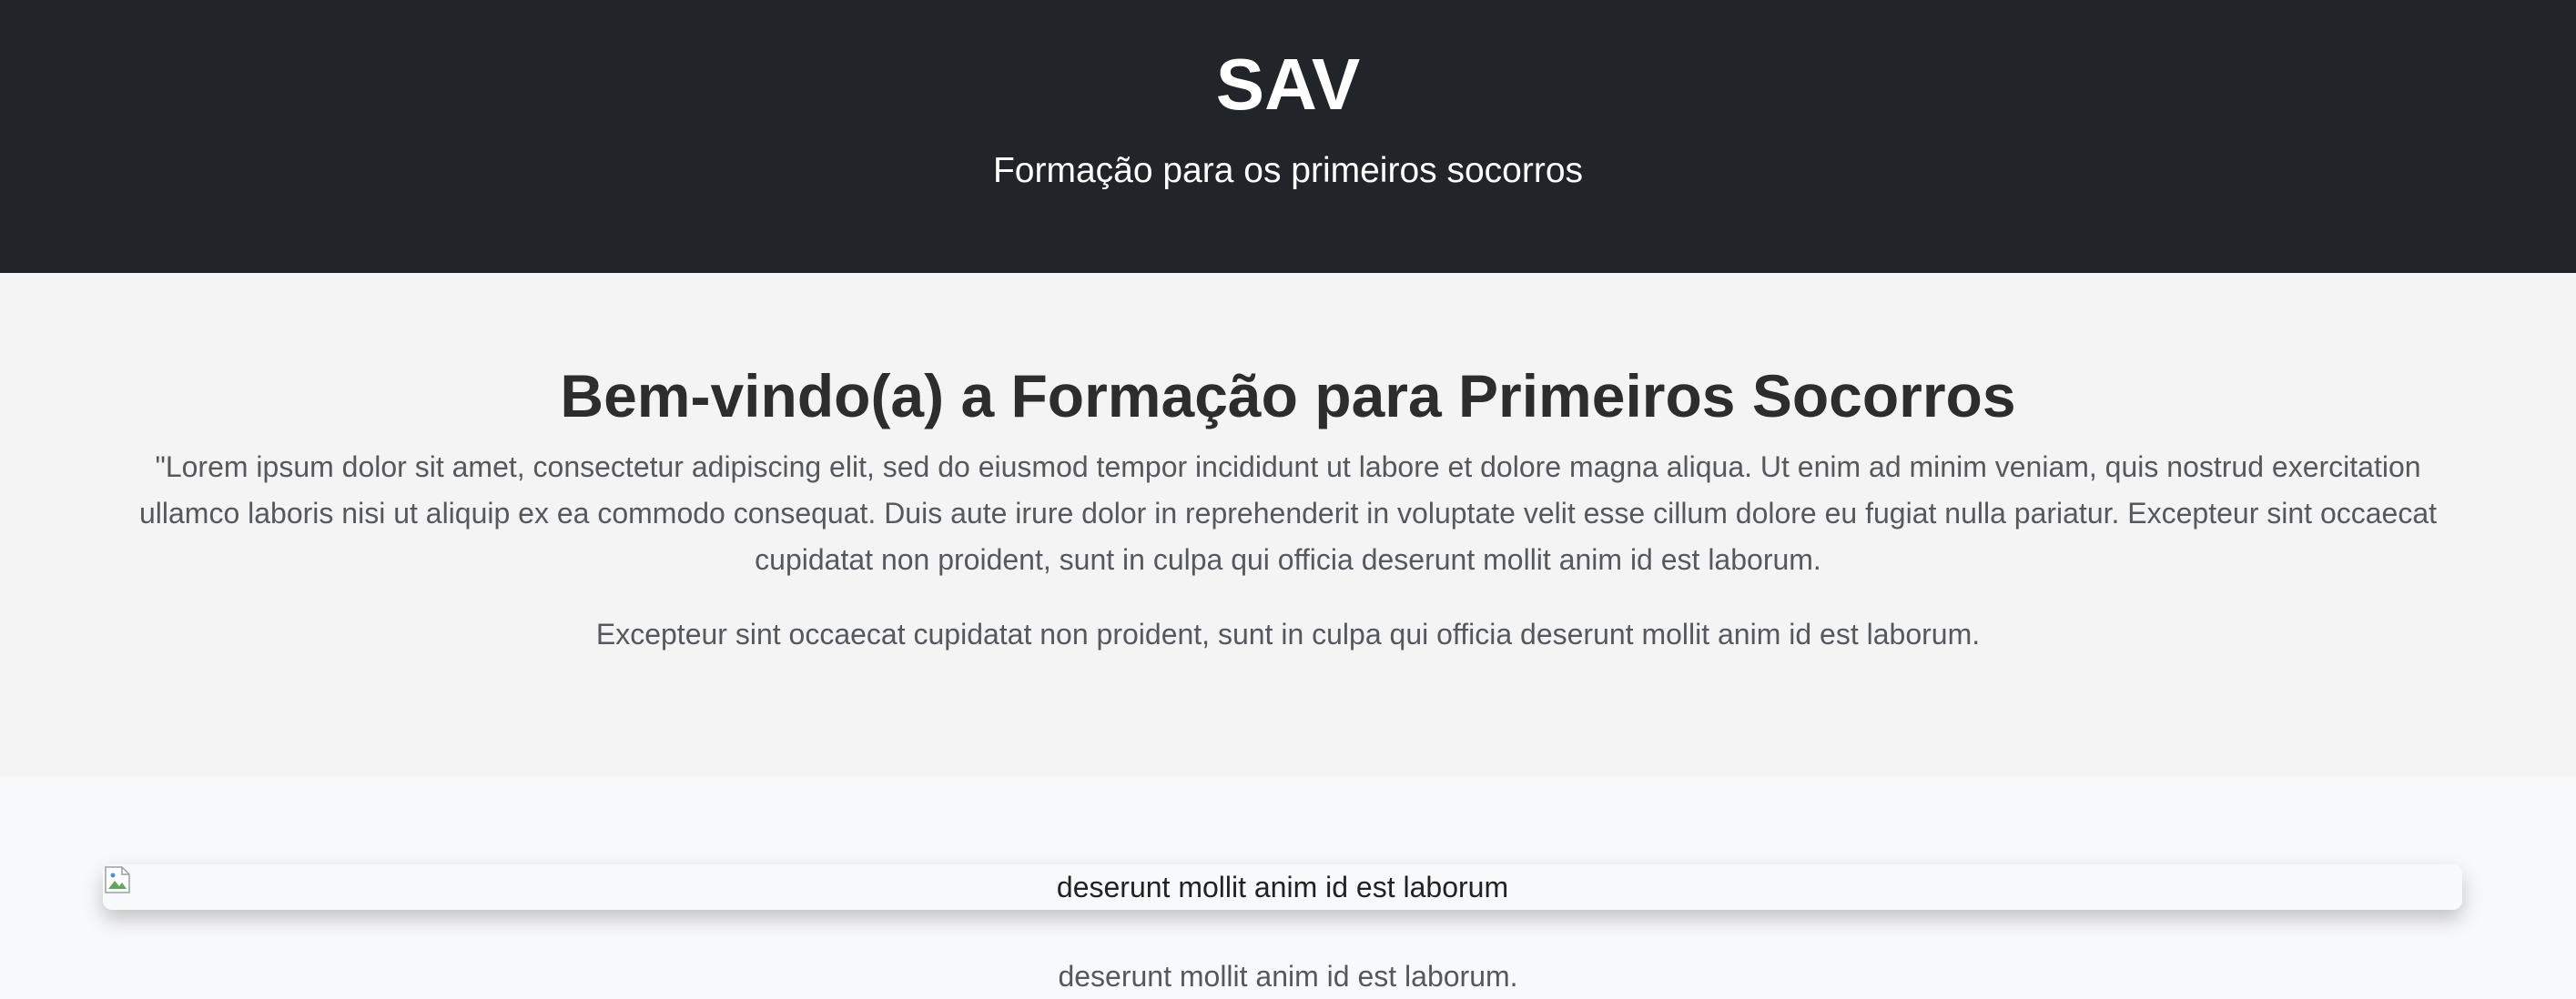  What do you see at coordinates (1288, 171) in the screenshot?
I see `site-subtitle: Formação para os primeiros socorros` at bounding box center [1288, 171].